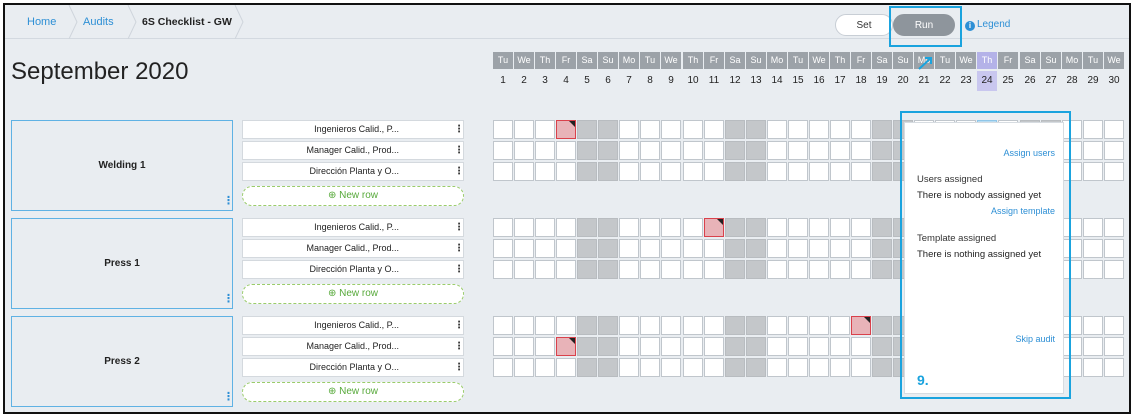 The height and width of the screenshot is (419, 1135). What do you see at coordinates (756, 81) in the screenshot?
I see `day-number-13: 13` at bounding box center [756, 81].